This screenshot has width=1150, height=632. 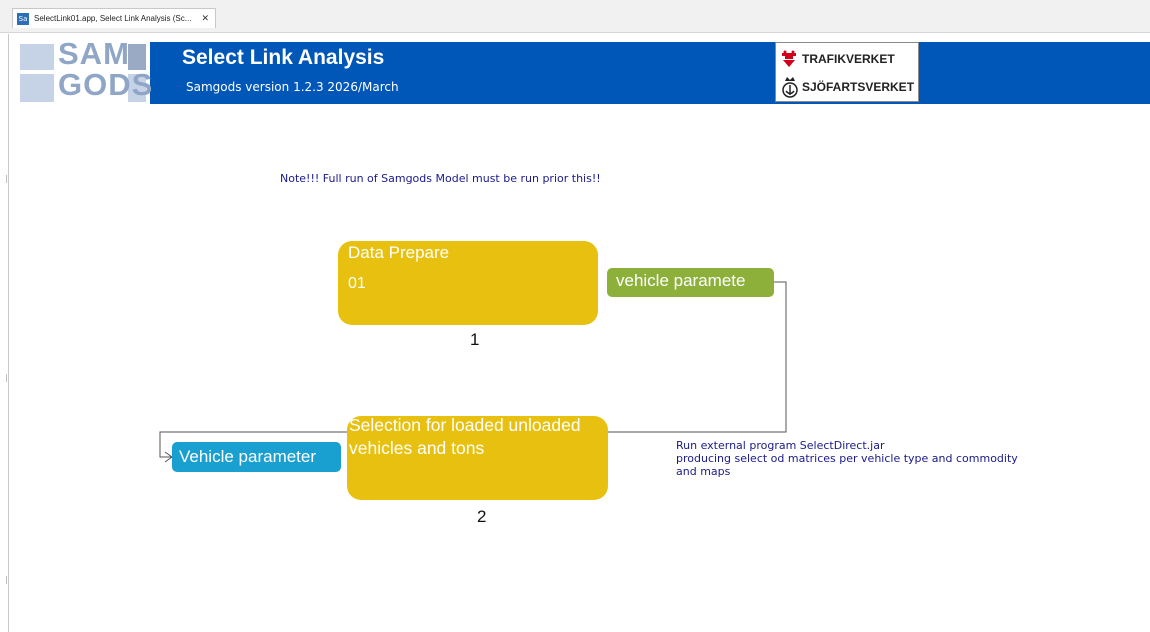 What do you see at coordinates (357, 283) in the screenshot?
I see `node-subtitle: 01` at bounding box center [357, 283].